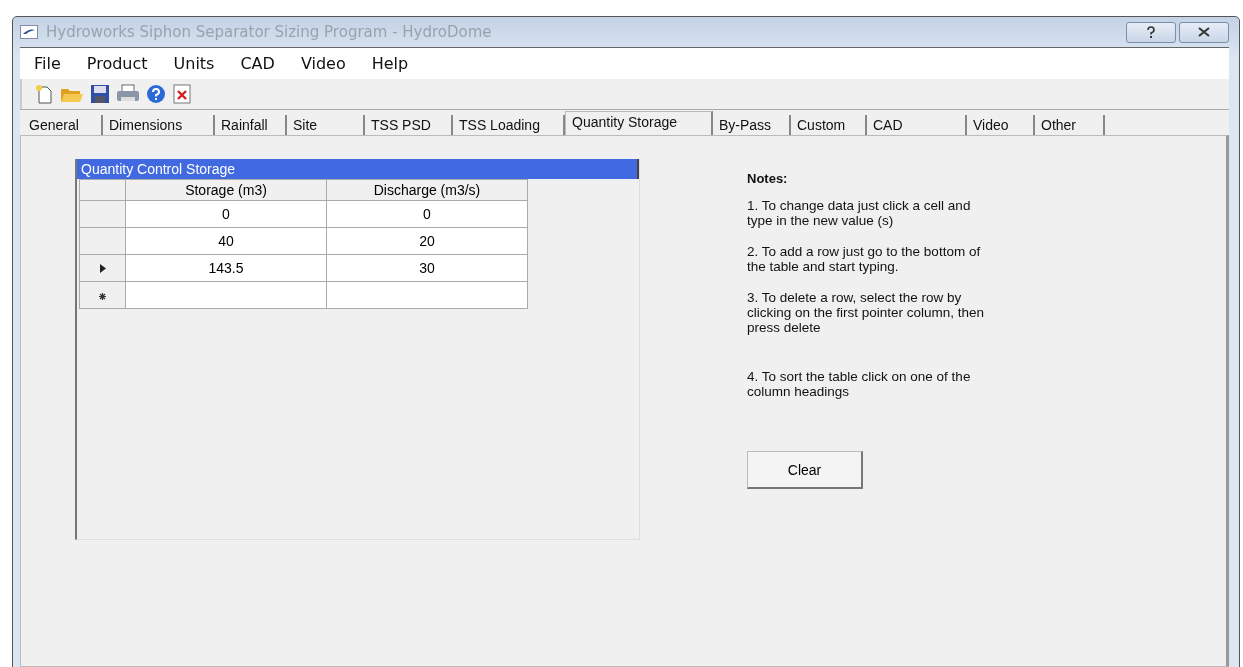  What do you see at coordinates (100, 94) in the screenshot?
I see `save-icon` at bounding box center [100, 94].